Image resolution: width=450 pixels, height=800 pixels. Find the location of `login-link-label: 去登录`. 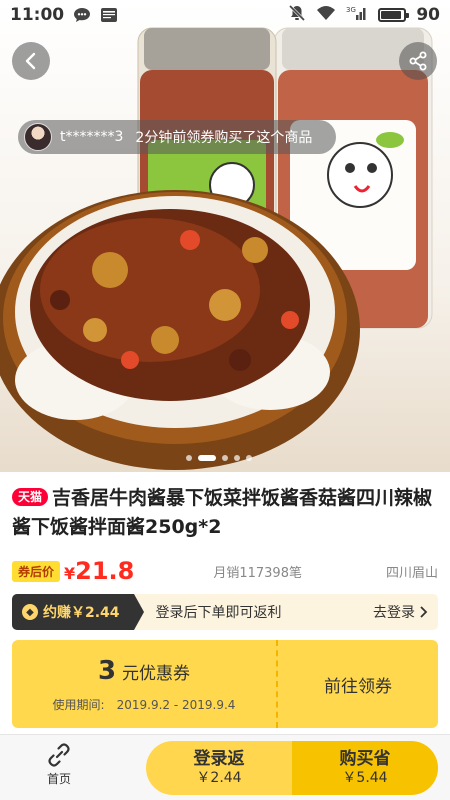

login-link-label: 去登录 is located at coordinates (394, 613).